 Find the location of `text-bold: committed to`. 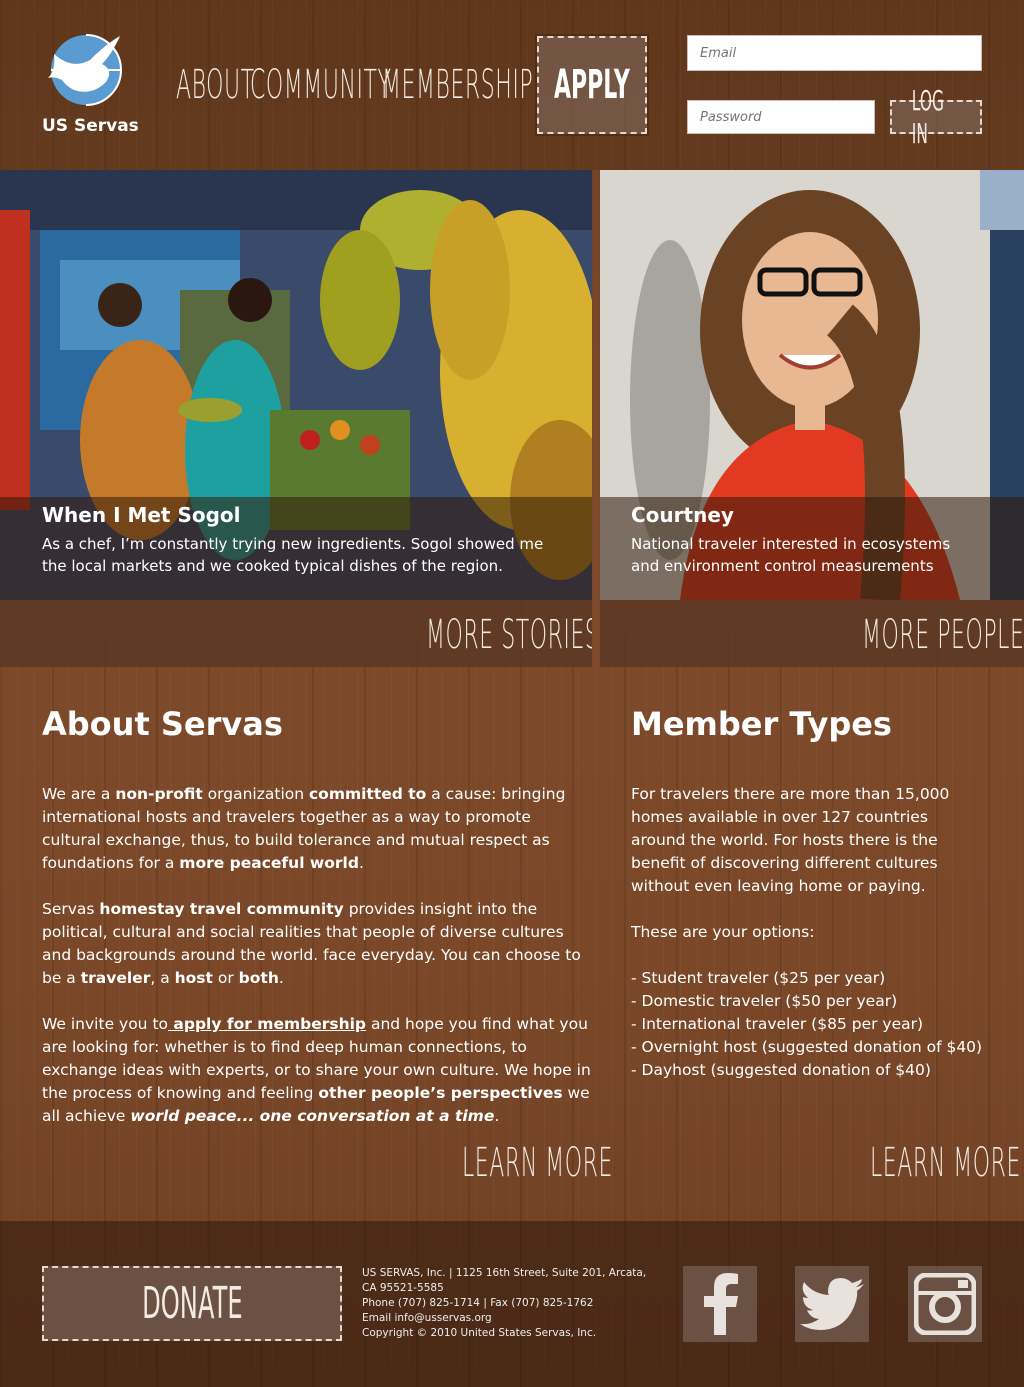

text-bold: committed to is located at coordinates (367, 794).